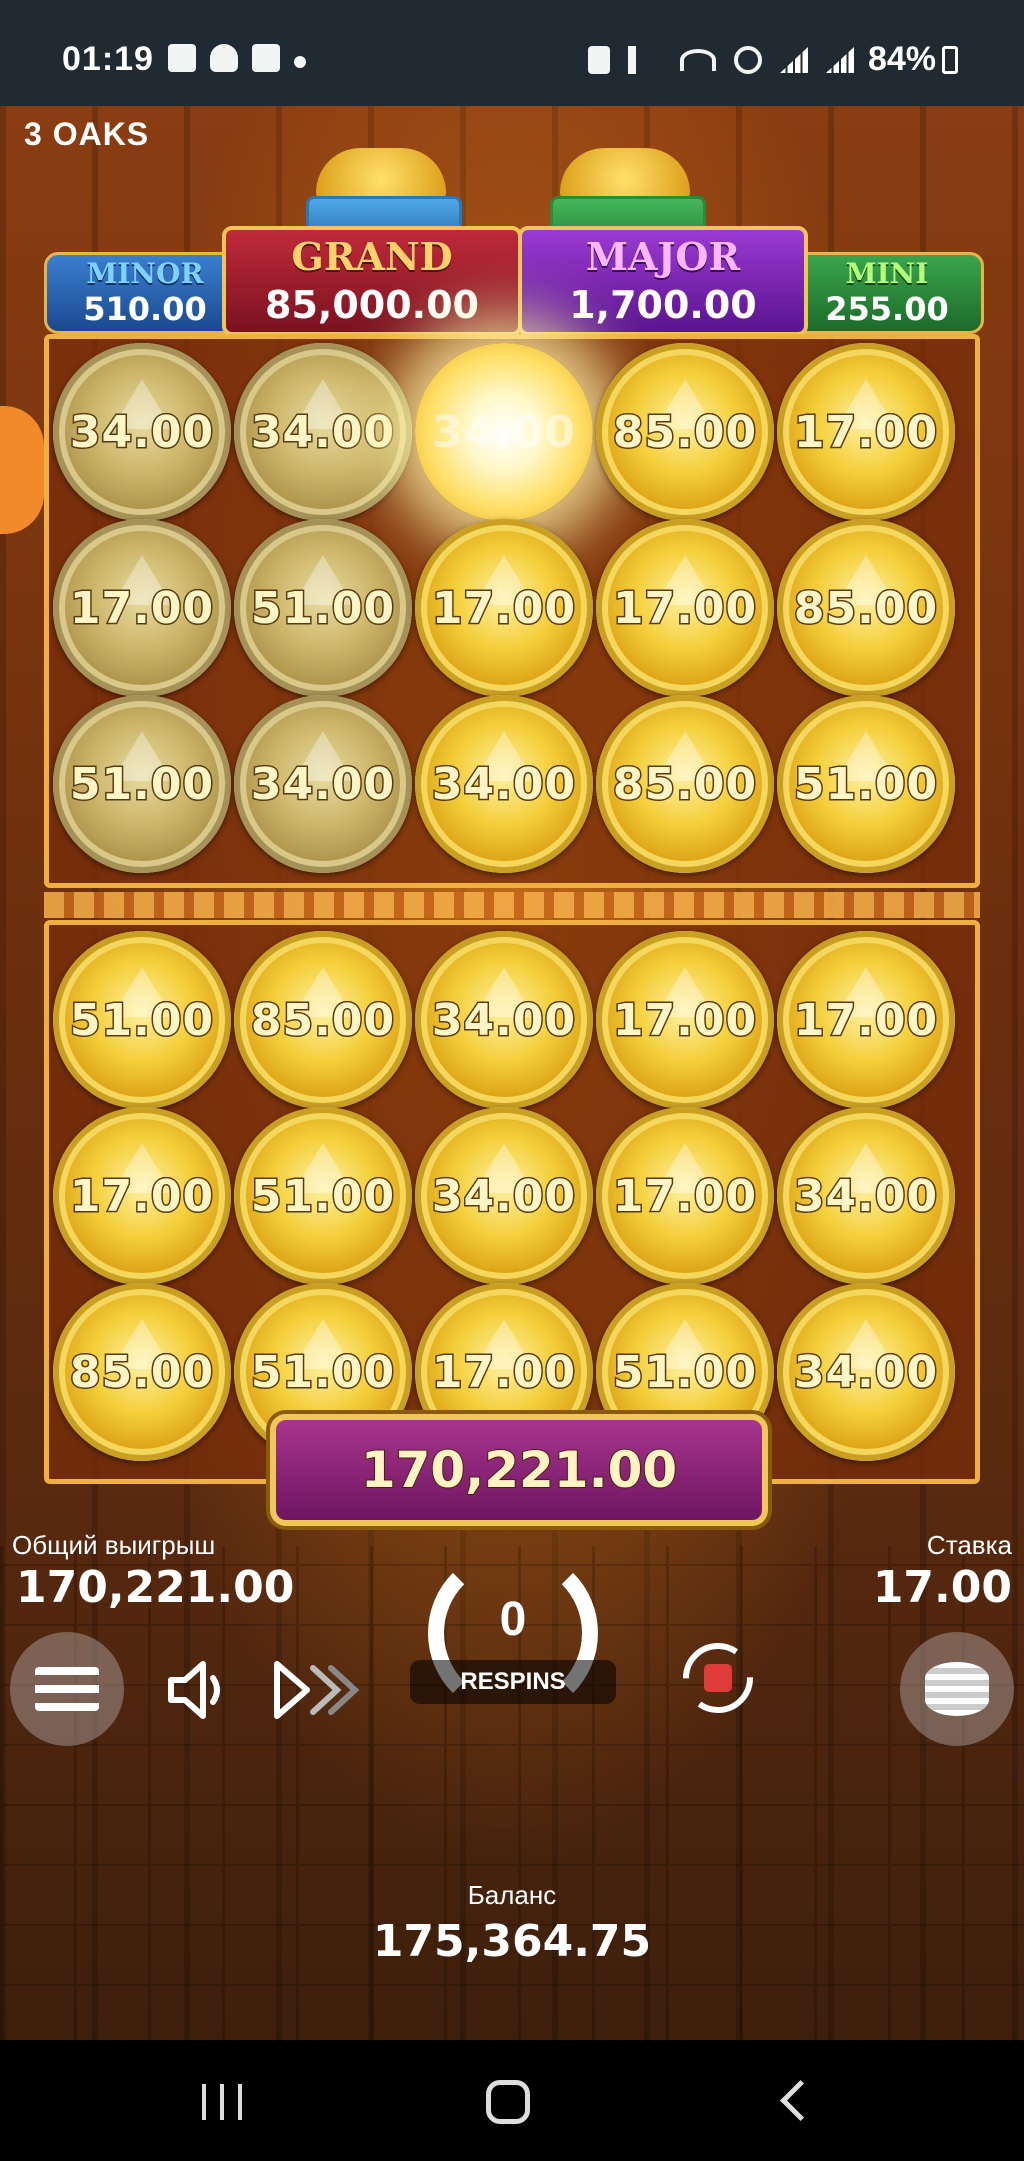  I want to click on hamburger-icon, so click(67, 1689).